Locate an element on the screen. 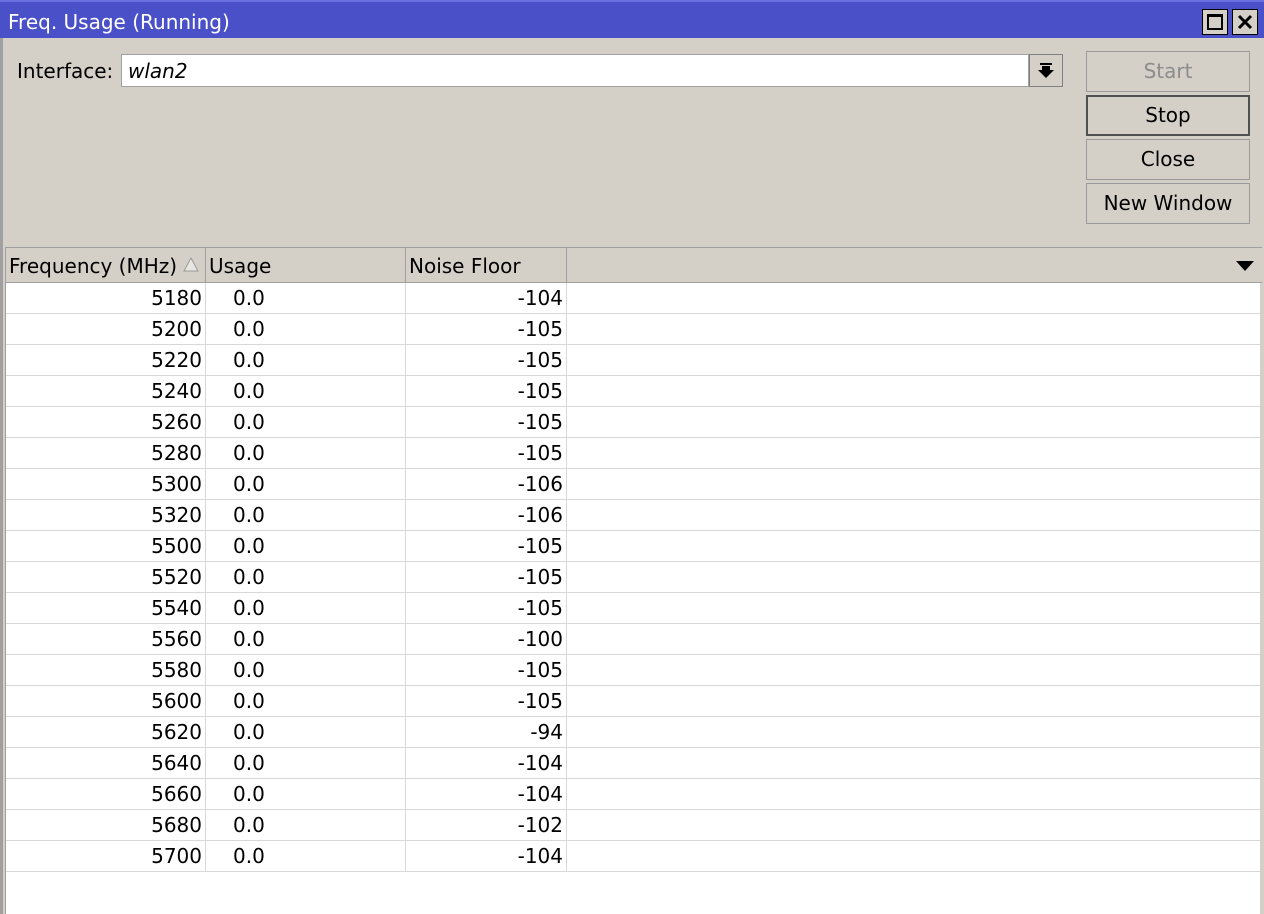 The width and height of the screenshot is (1264, 914). cell-frequency: 5600 is located at coordinates (106, 701).